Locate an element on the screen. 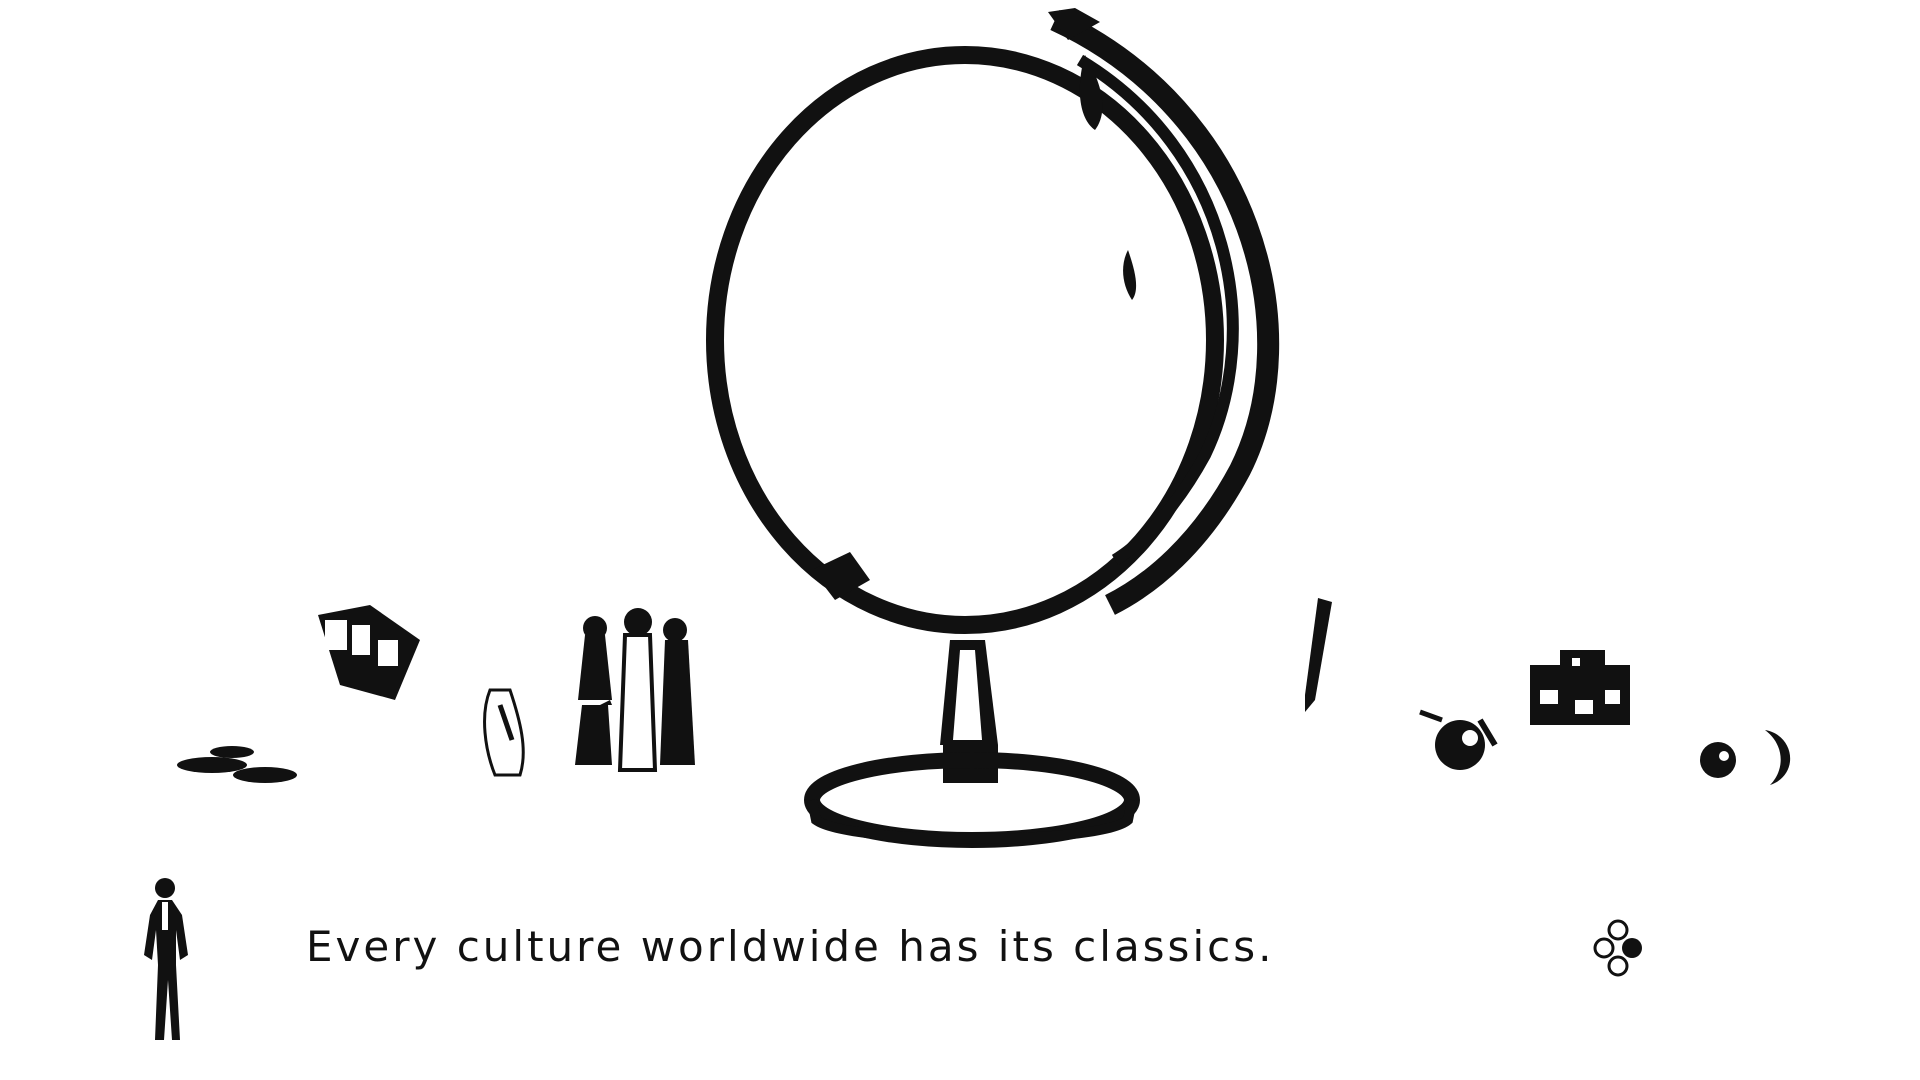 Image resolution: width=1920 pixels, height=1080 pixels. moon-piece-icon is located at coordinates (1745, 757).